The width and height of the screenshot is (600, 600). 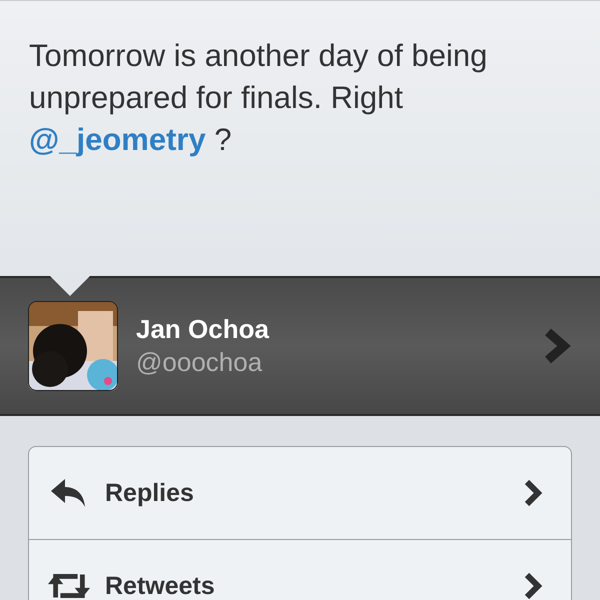 What do you see at coordinates (300, 493) in the screenshot?
I see `list-row: Replies` at bounding box center [300, 493].